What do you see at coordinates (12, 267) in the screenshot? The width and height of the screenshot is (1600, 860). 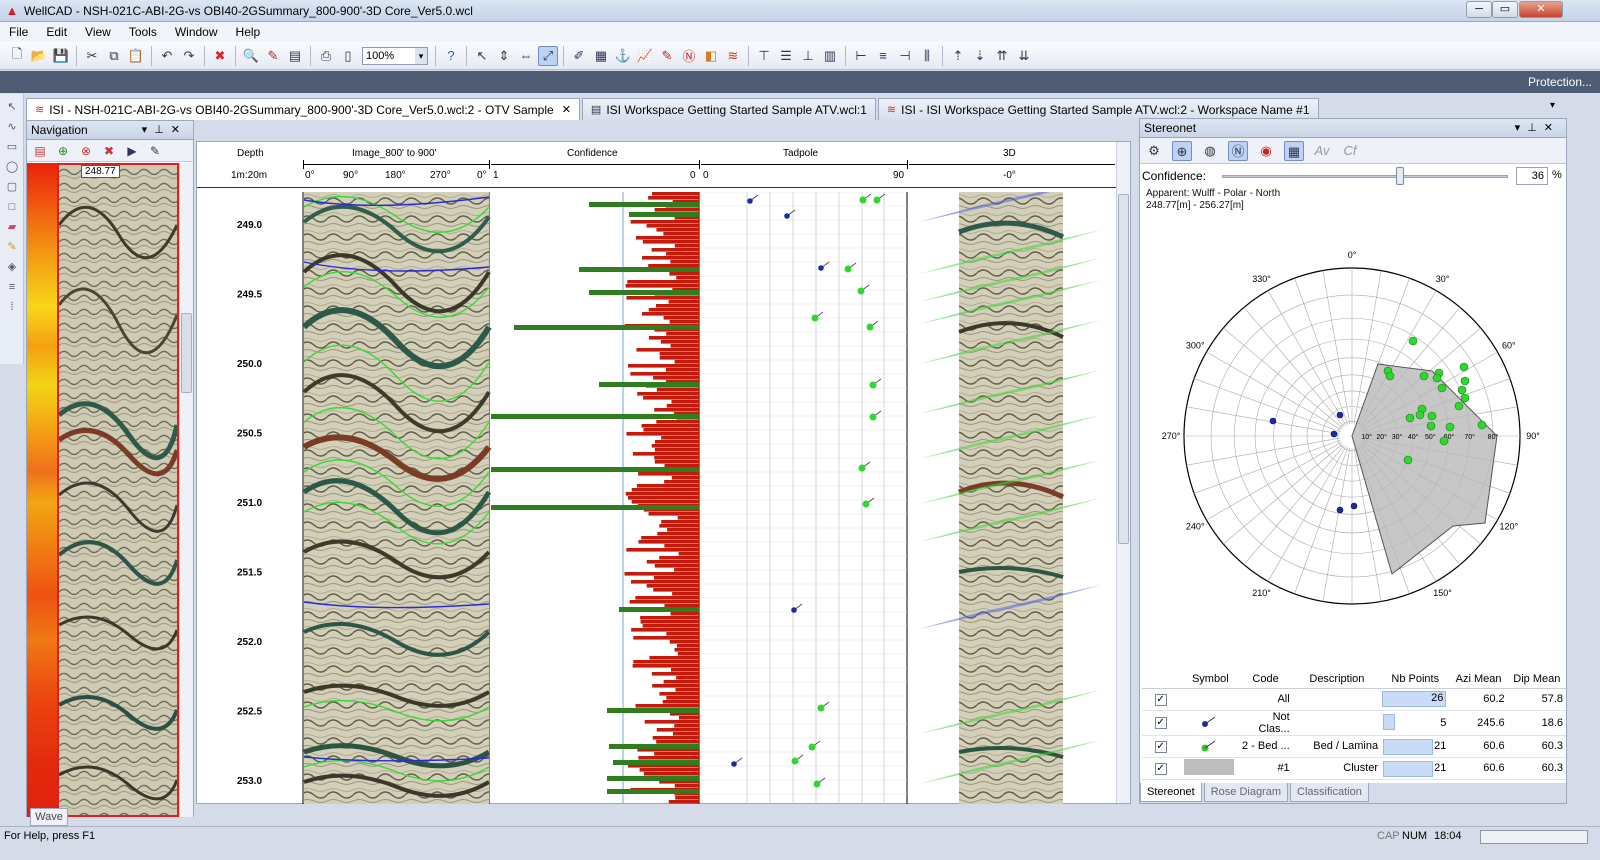 I see `stamp-tool-icon: ◈` at bounding box center [12, 267].